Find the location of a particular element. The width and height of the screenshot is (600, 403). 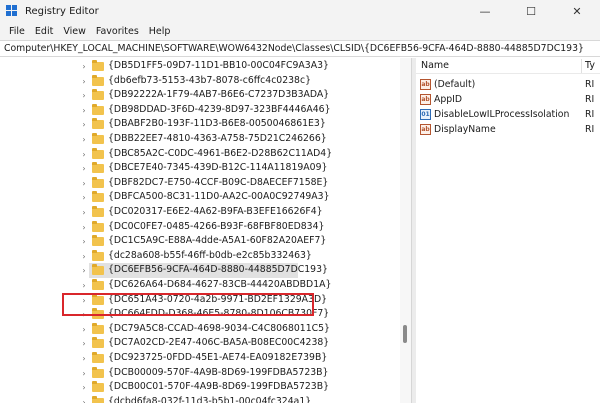

value-row: ab AppID RI is located at coordinates (508, 99).